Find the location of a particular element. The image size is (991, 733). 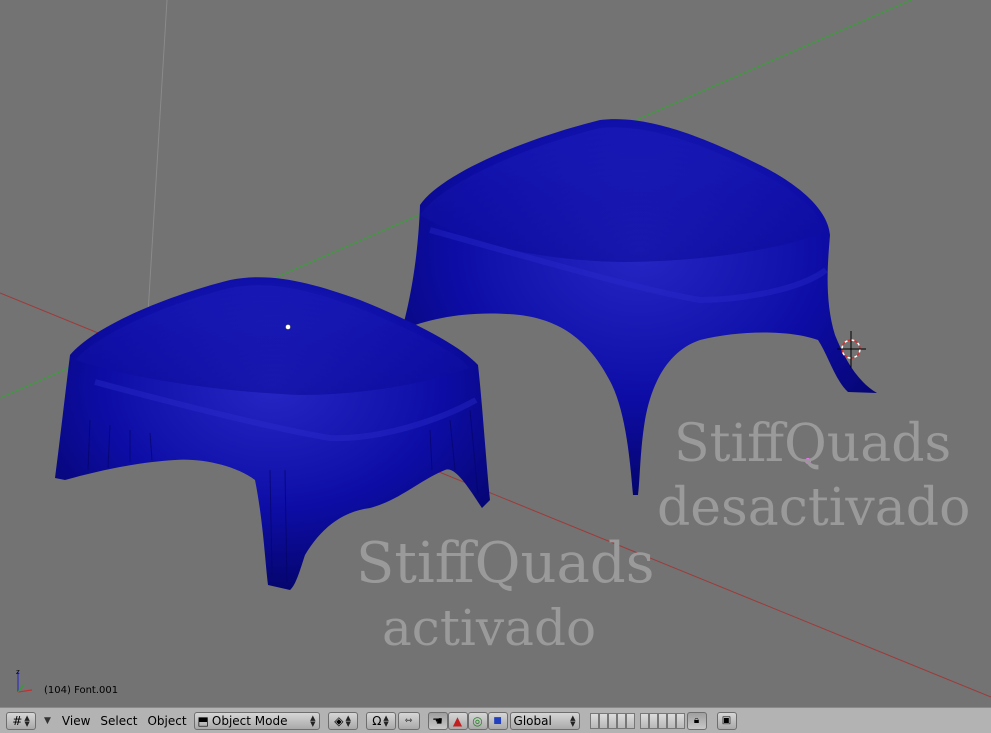

rotate-icon: ◎ is located at coordinates (477, 720).